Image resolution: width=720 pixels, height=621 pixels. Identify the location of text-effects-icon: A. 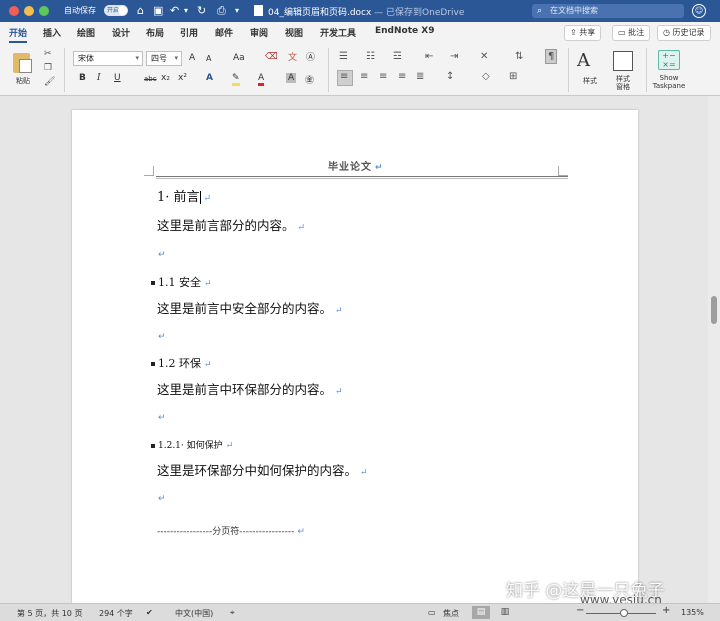
(209, 78).